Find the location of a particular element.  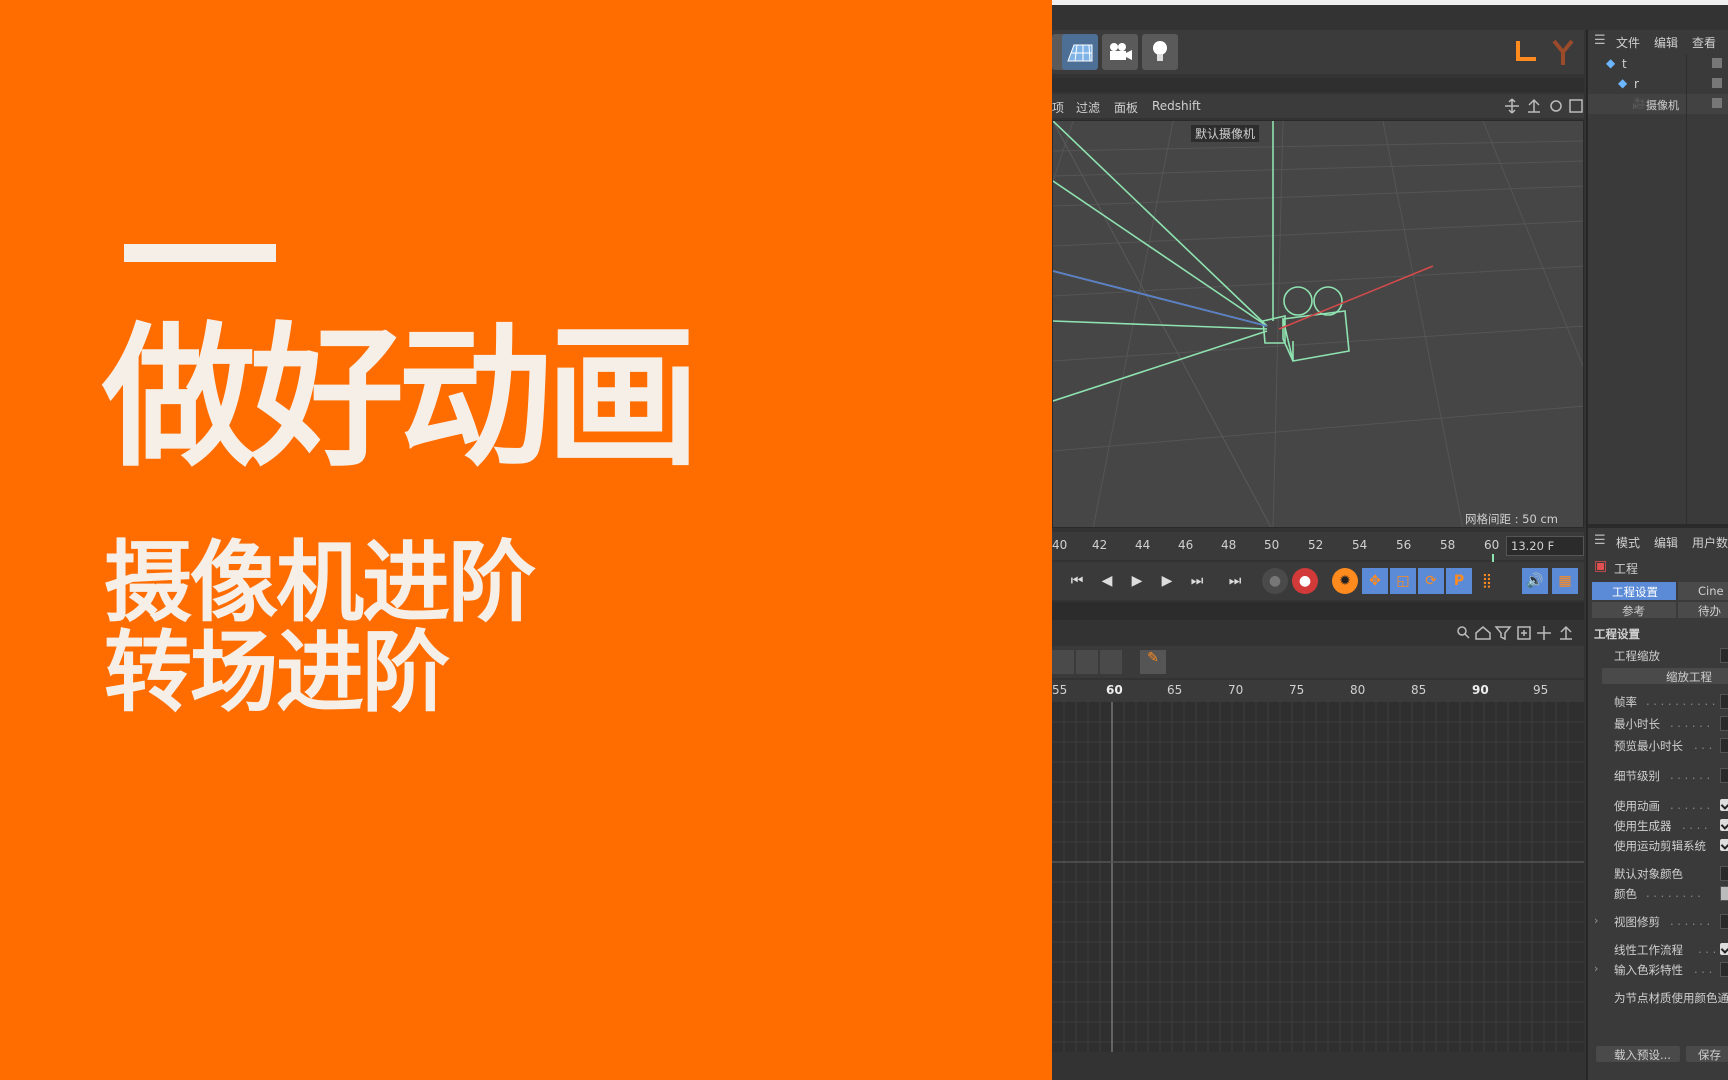

tab-reference: 参考 is located at coordinates (1634, 610).